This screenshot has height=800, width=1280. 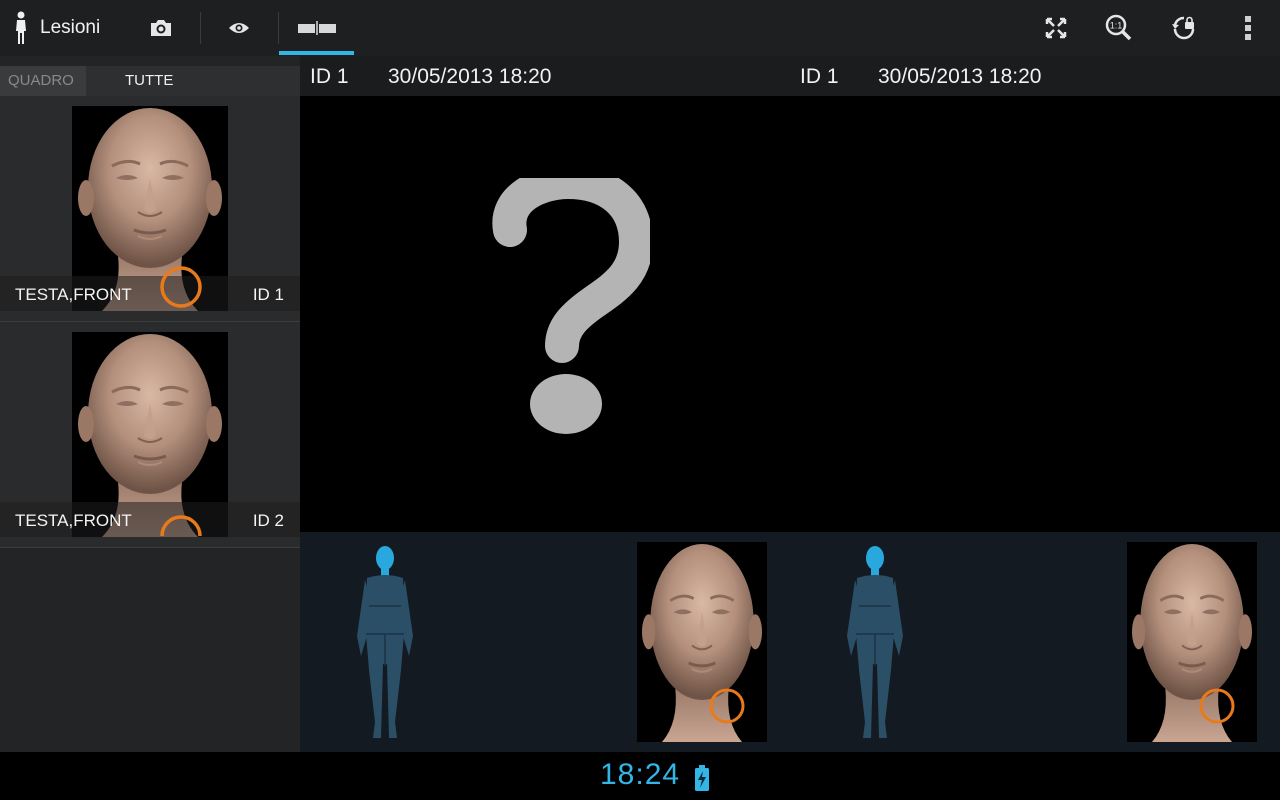 I want to click on tab-quadro: QUADRO, so click(x=43, y=81).